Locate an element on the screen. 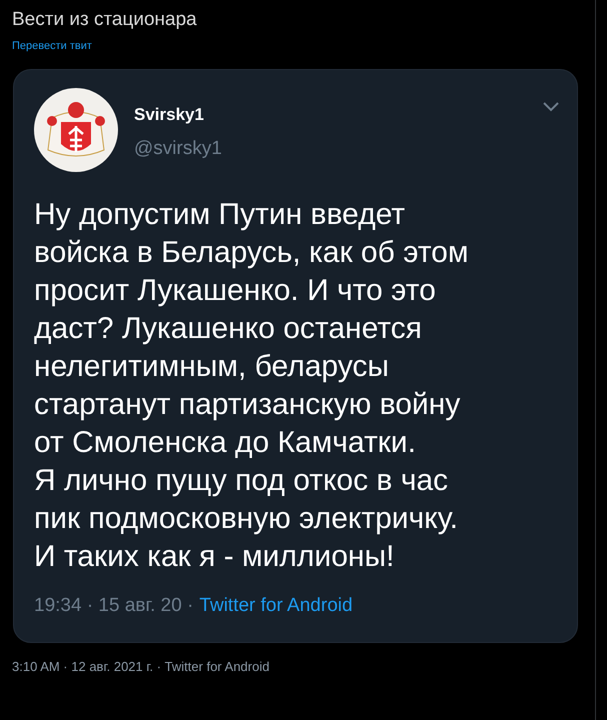  timestamp: 19:34 · 15 авг. 20 · is located at coordinates (114, 606).